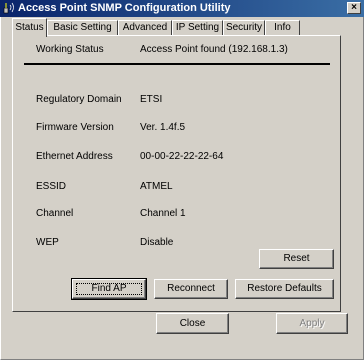 Image resolution: width=364 pixels, height=360 pixels. Describe the element at coordinates (197, 27) in the screenshot. I see `tab-ip-setting: IP Setting` at that location.